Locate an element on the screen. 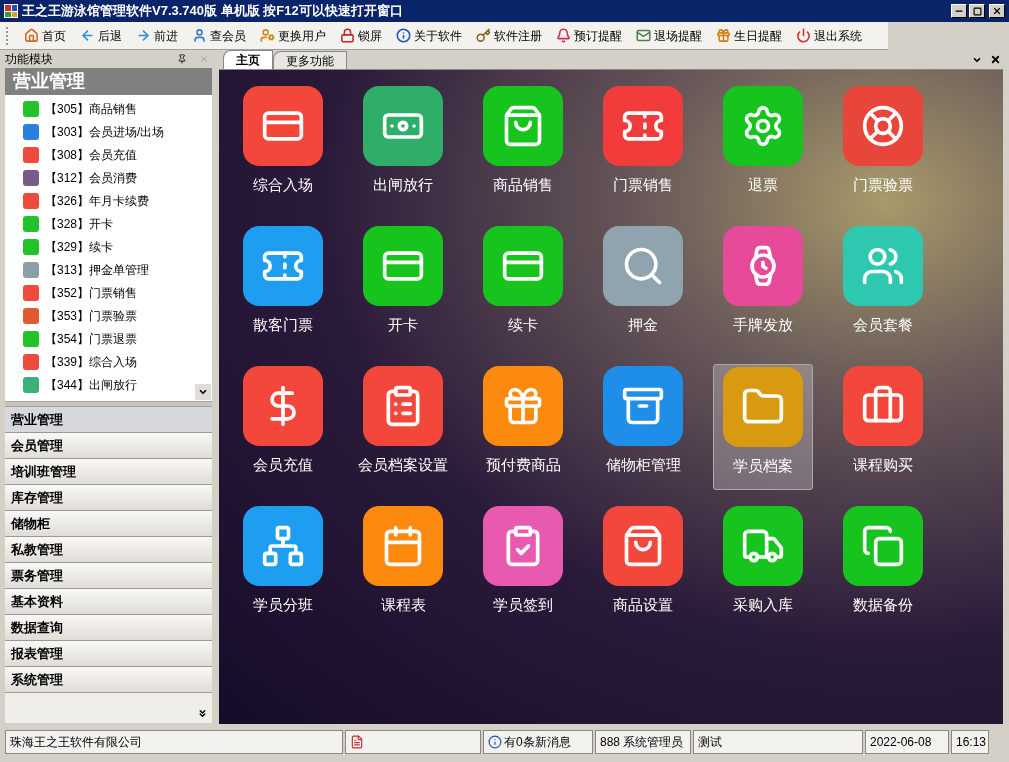 This screenshot has width=1009, height=762. module-tile: 门票销售 is located at coordinates (643, 147).